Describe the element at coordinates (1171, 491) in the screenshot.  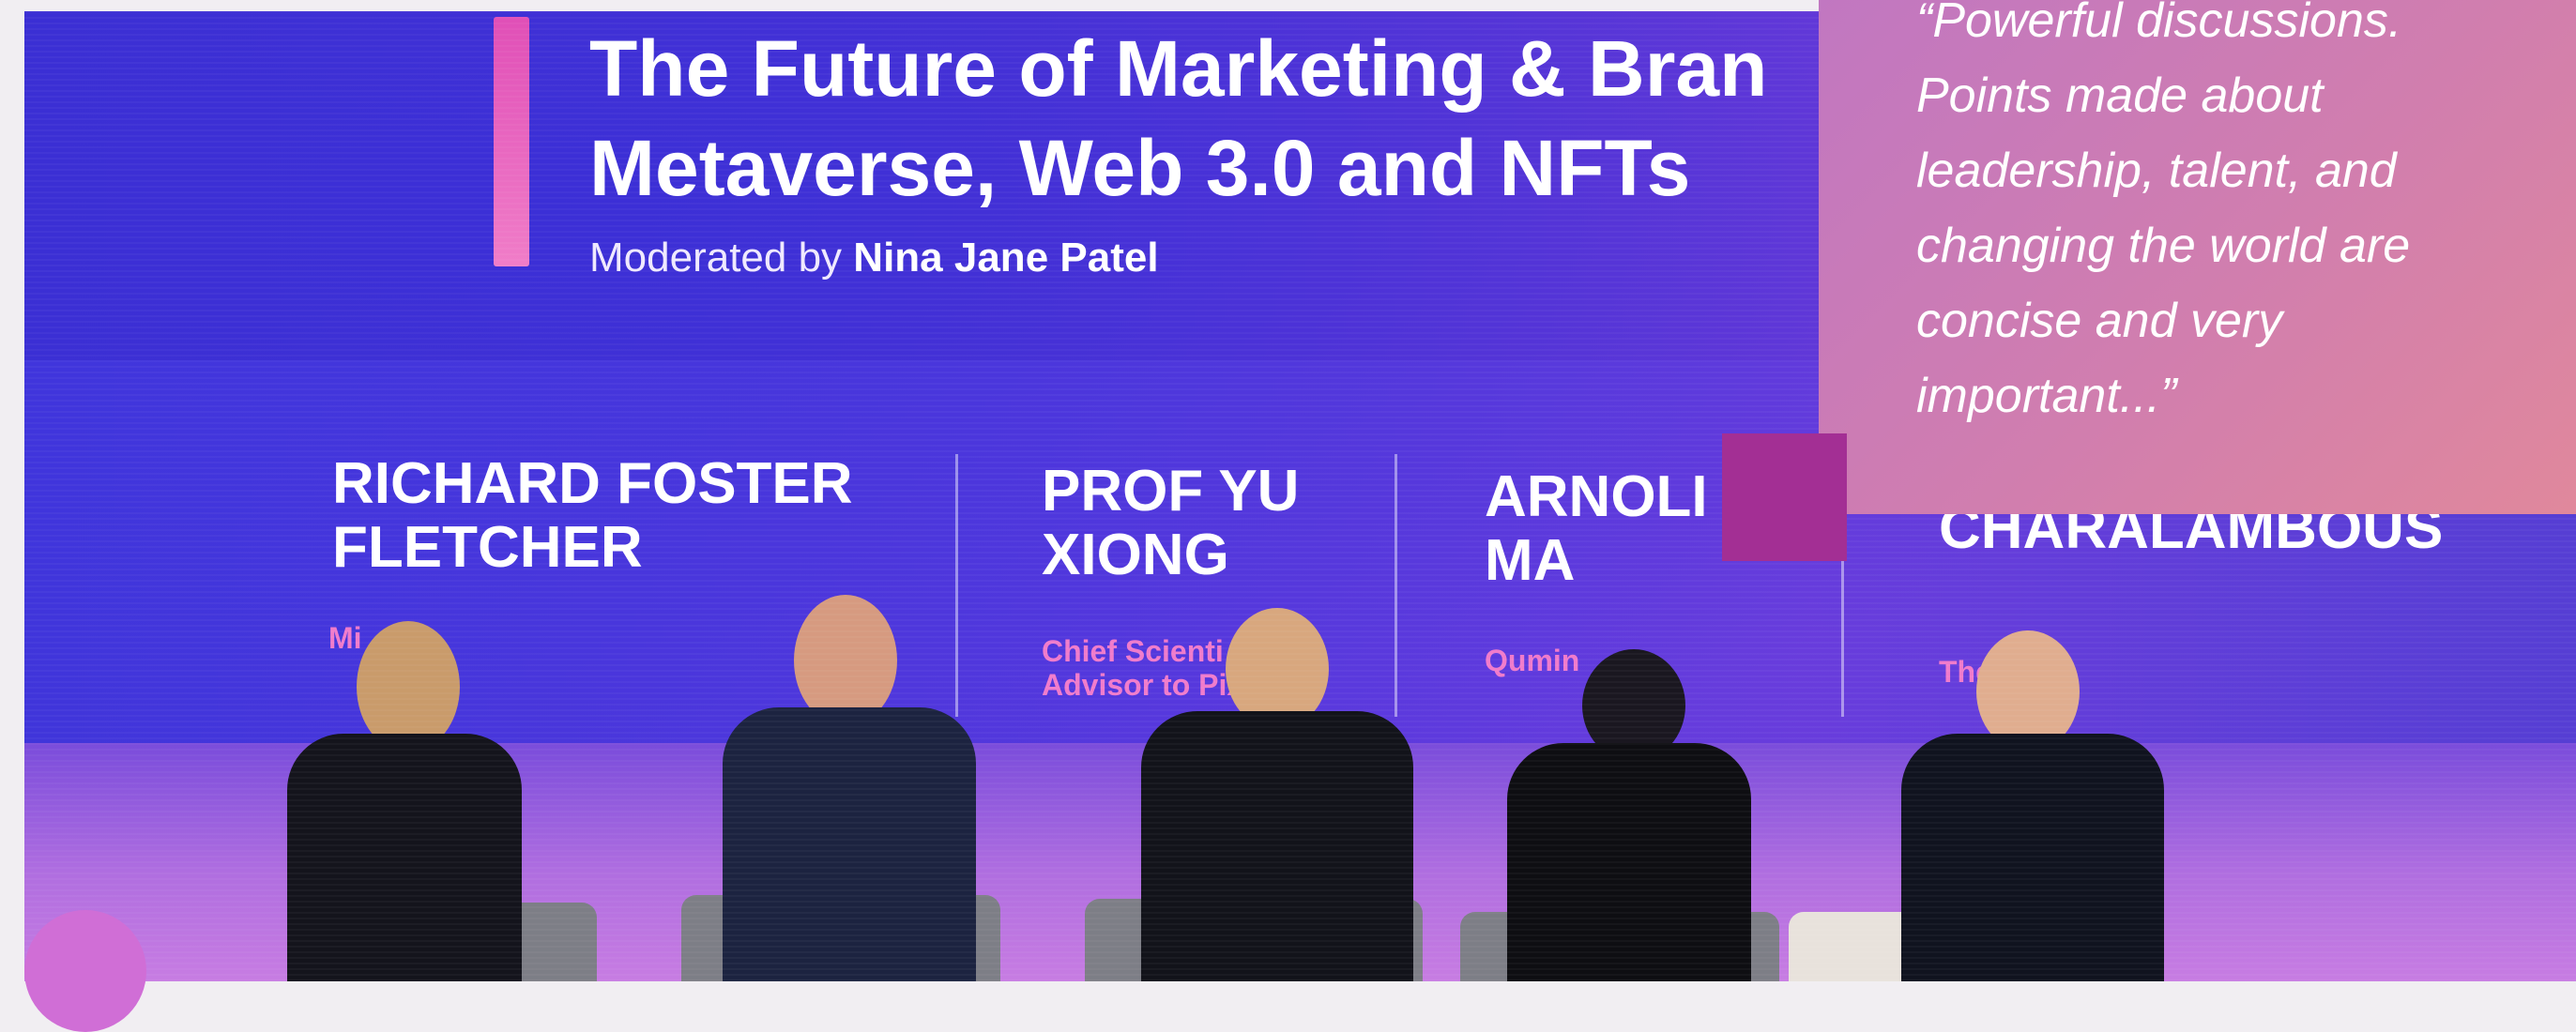
I see `speaker-2-line-1: PROF YU` at that location.